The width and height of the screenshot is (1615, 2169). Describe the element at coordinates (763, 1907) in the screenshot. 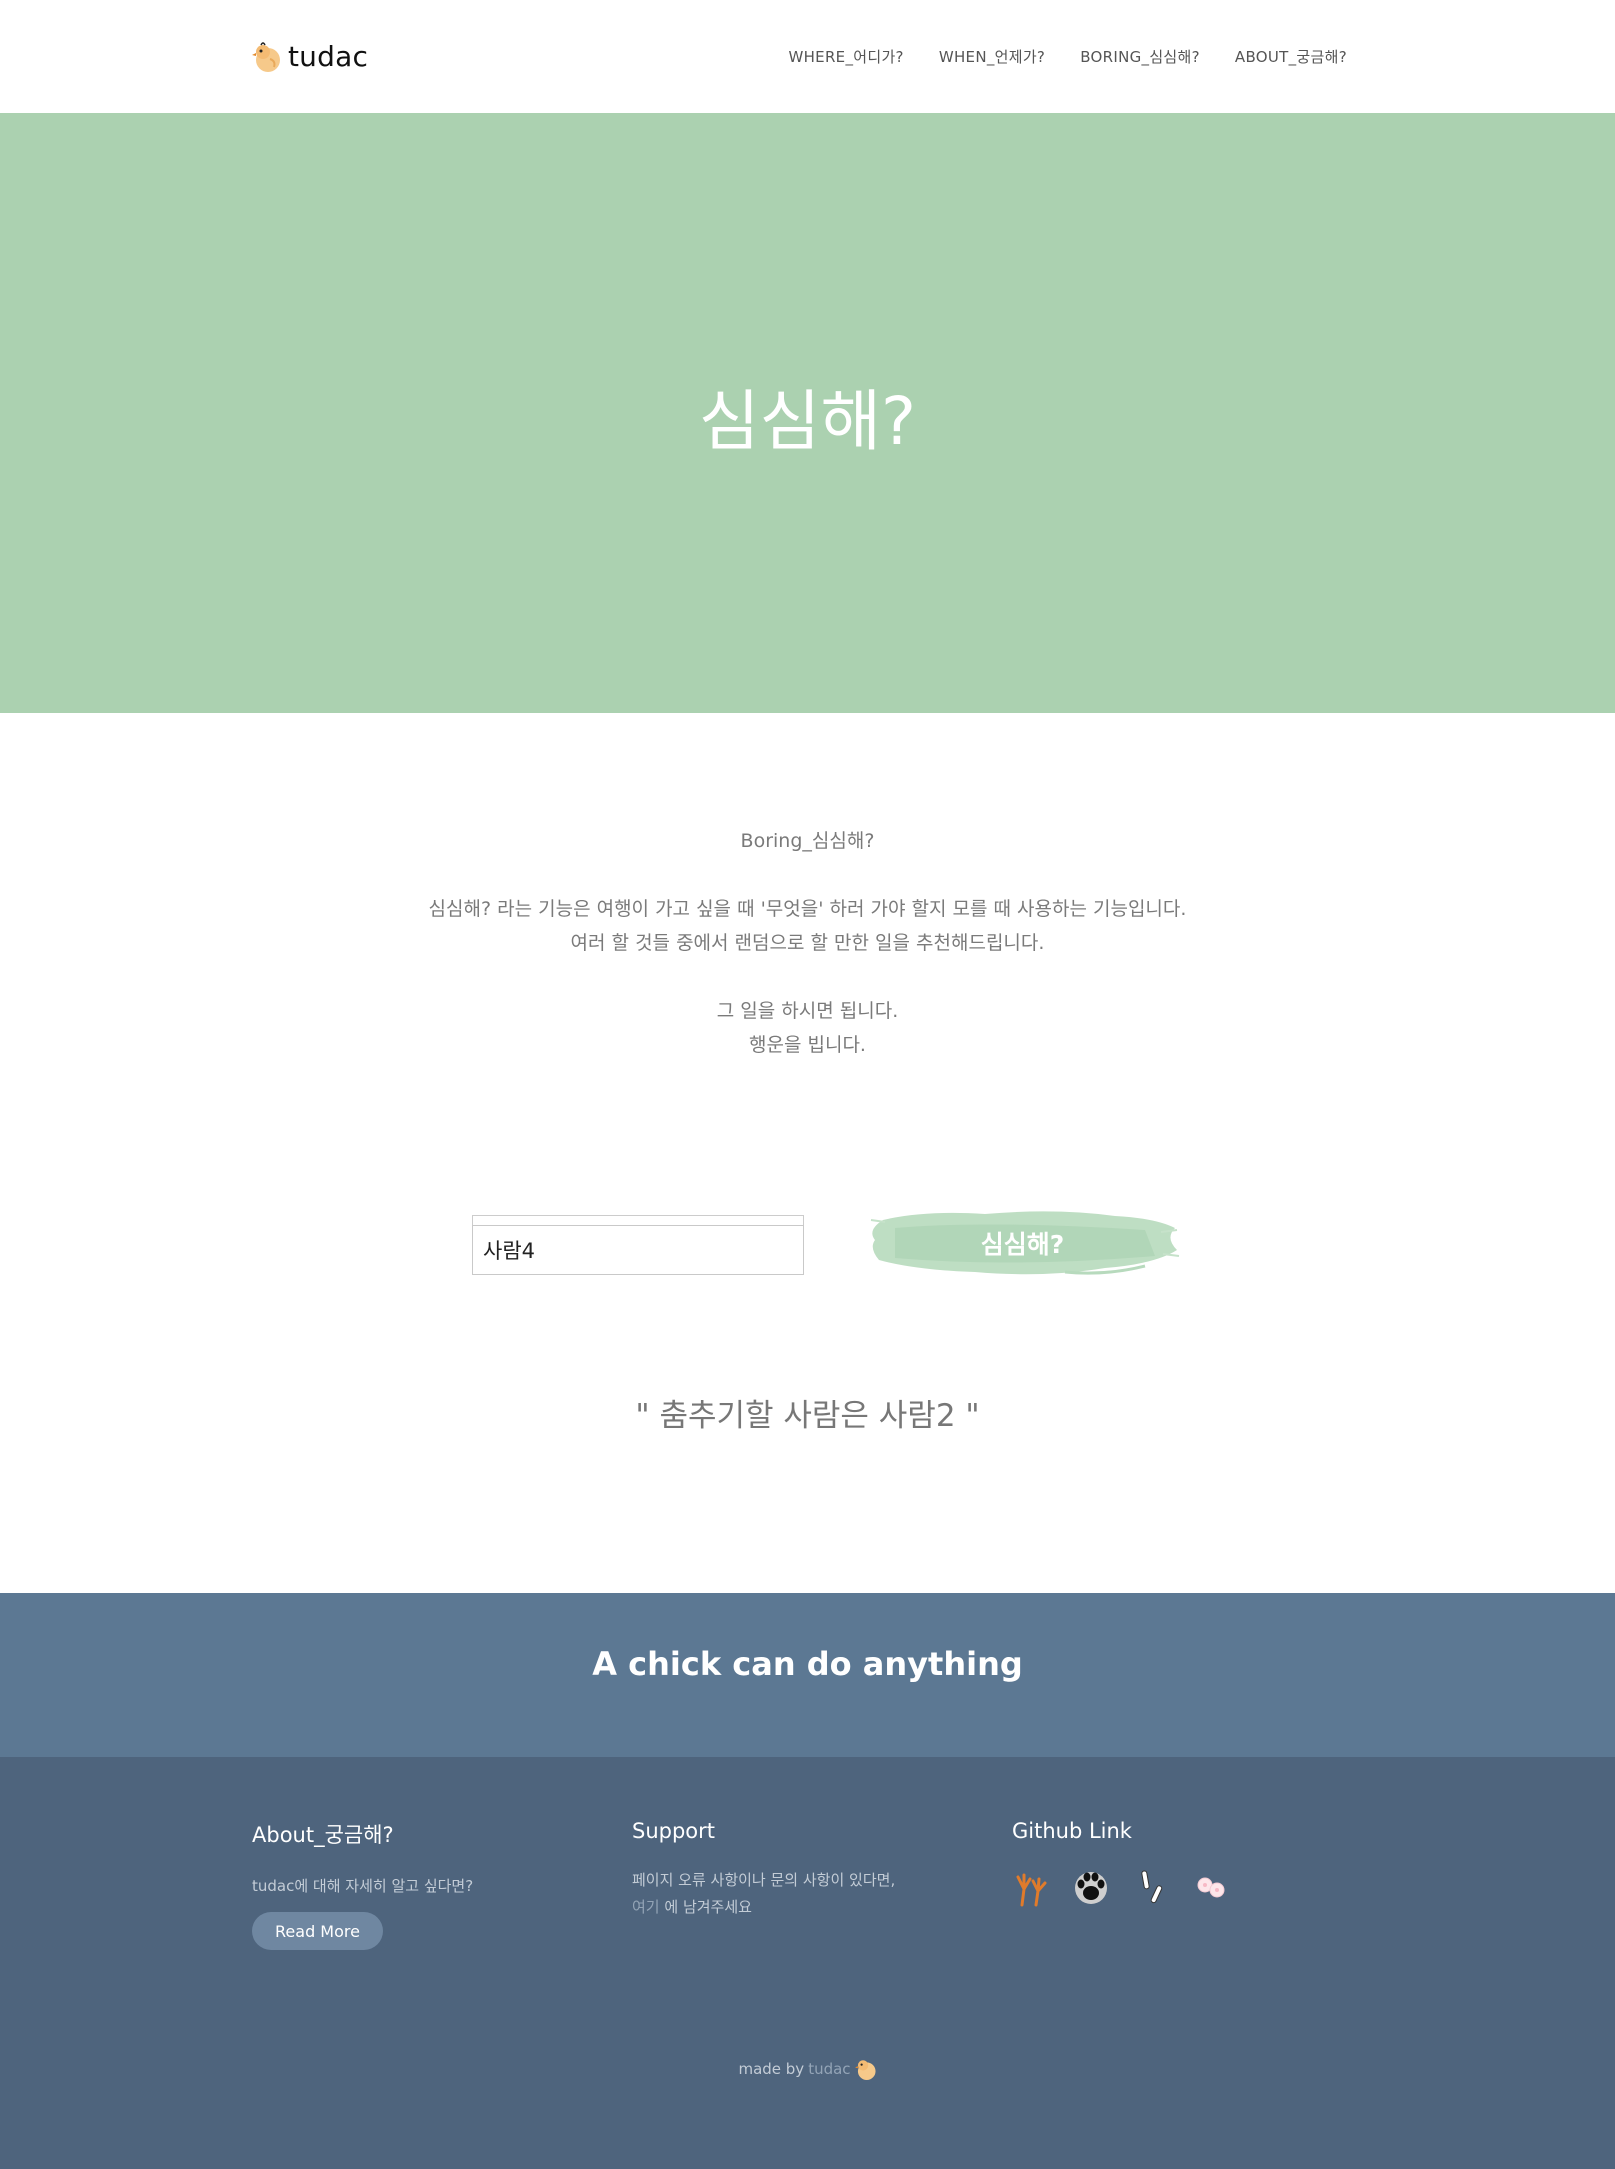

I see `footer-support-line-2: 여기 에 남겨주세요` at that location.